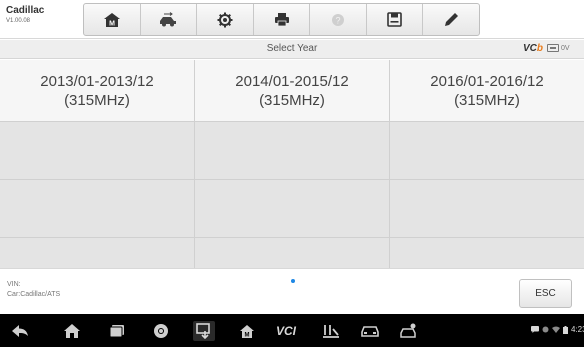 This screenshot has height=347, width=584. I want to click on print-button, so click(282, 19).